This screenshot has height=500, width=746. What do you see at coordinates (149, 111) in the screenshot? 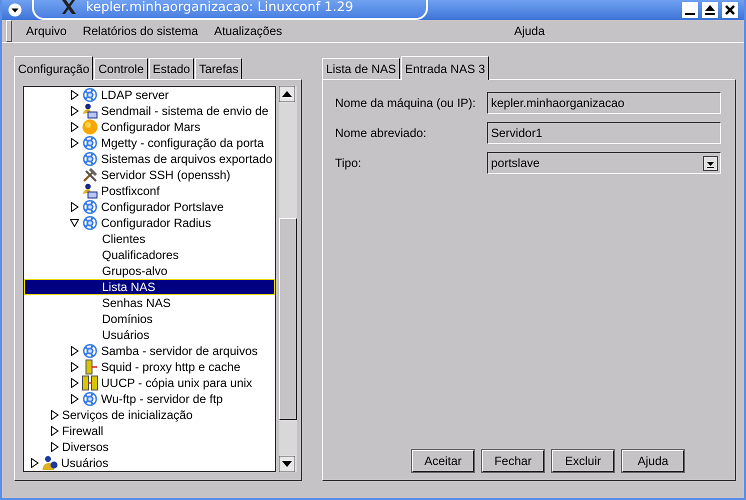
I see `tree-item: Sendmail - sistema de envio de` at bounding box center [149, 111].